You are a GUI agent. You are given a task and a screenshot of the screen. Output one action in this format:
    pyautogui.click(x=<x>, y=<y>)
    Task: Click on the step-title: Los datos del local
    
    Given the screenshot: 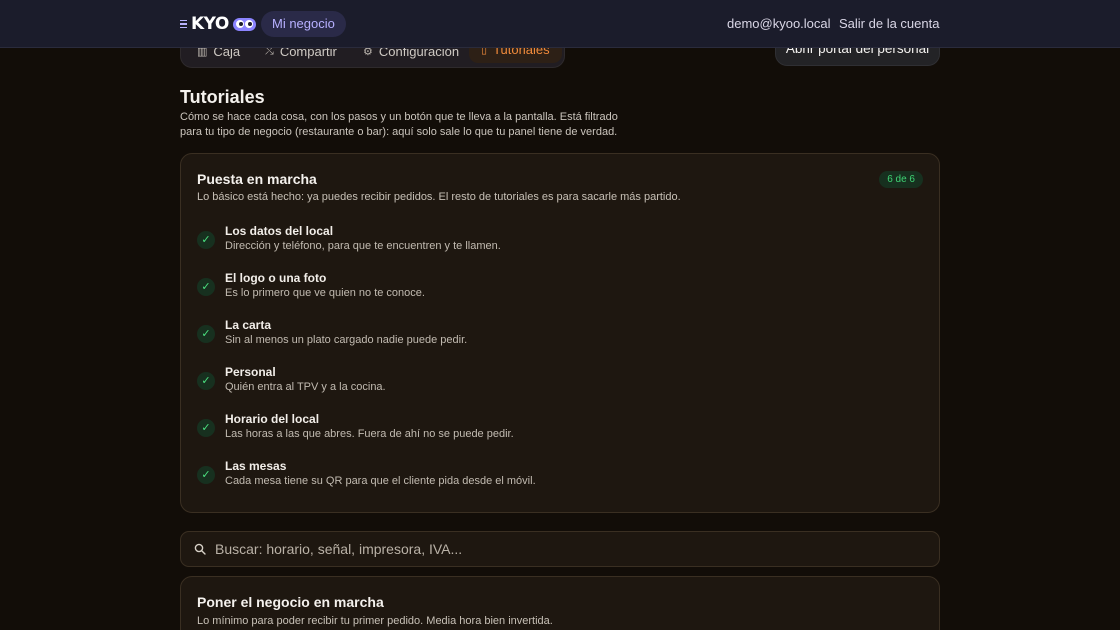 What is the action you would take?
    pyautogui.click(x=279, y=231)
    